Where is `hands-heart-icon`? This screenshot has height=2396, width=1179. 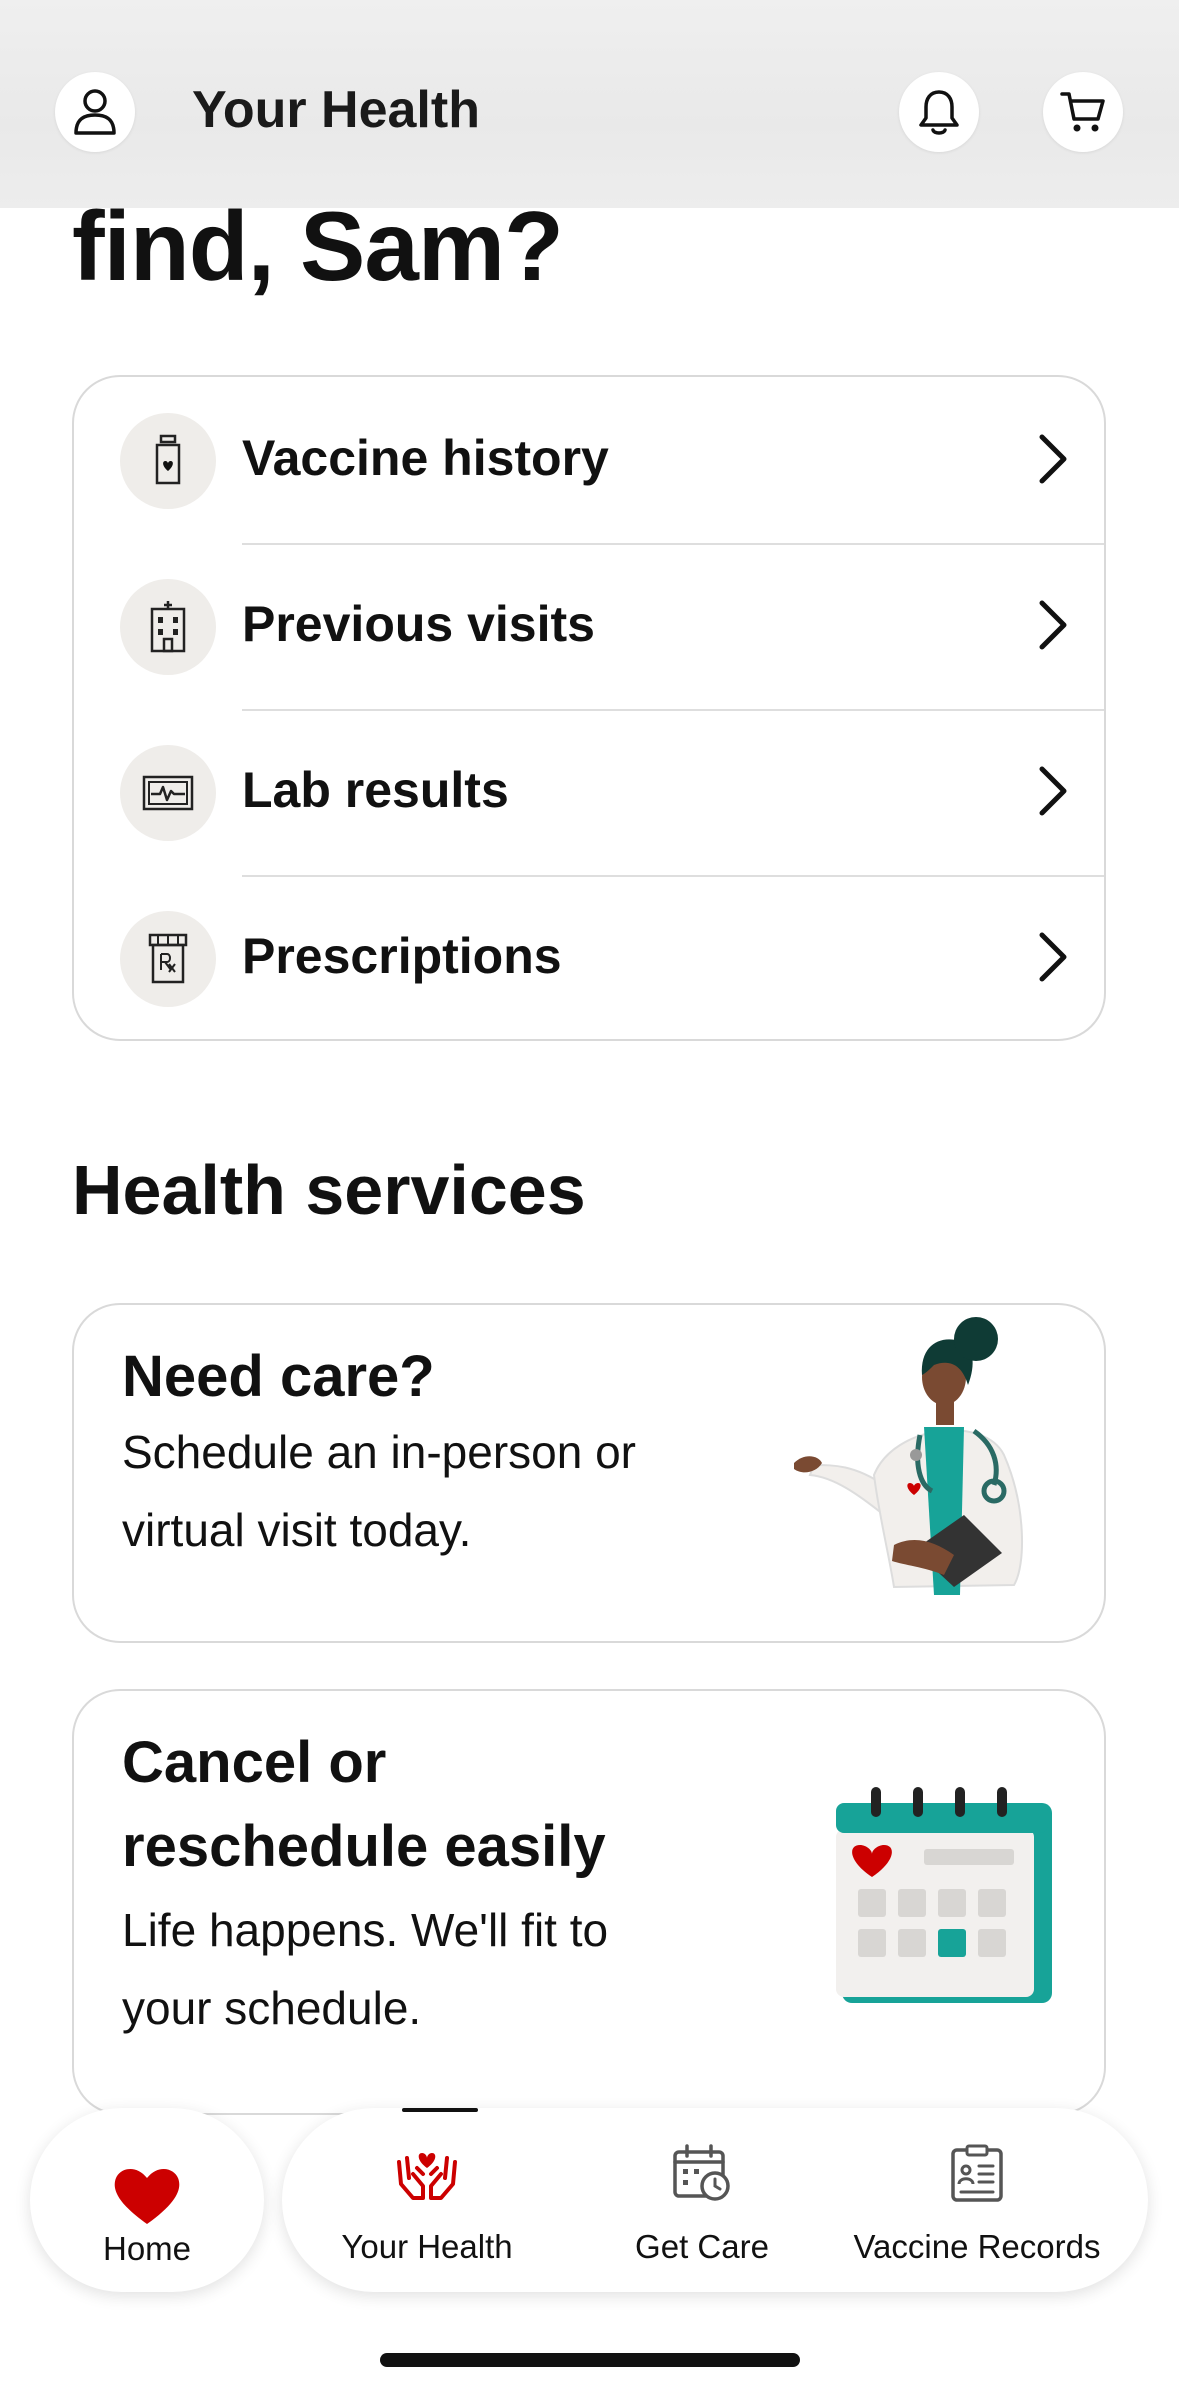
hands-heart-icon is located at coordinates (427, 2176).